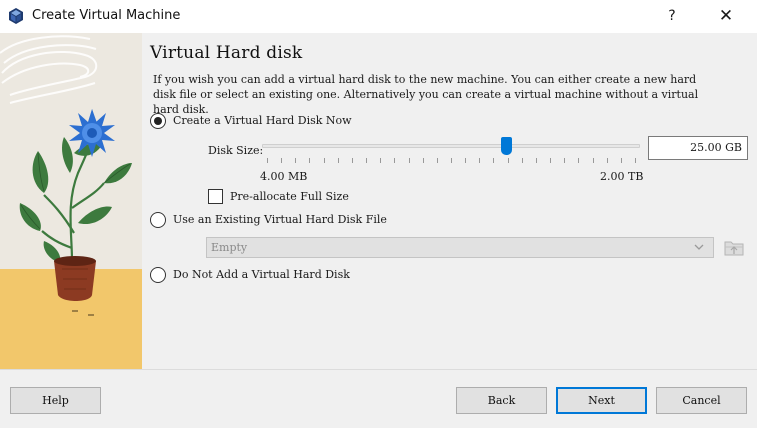 The height and width of the screenshot is (428, 757). What do you see at coordinates (698, 148) in the screenshot?
I see `disk-size-input: 25.00 GB` at bounding box center [698, 148].